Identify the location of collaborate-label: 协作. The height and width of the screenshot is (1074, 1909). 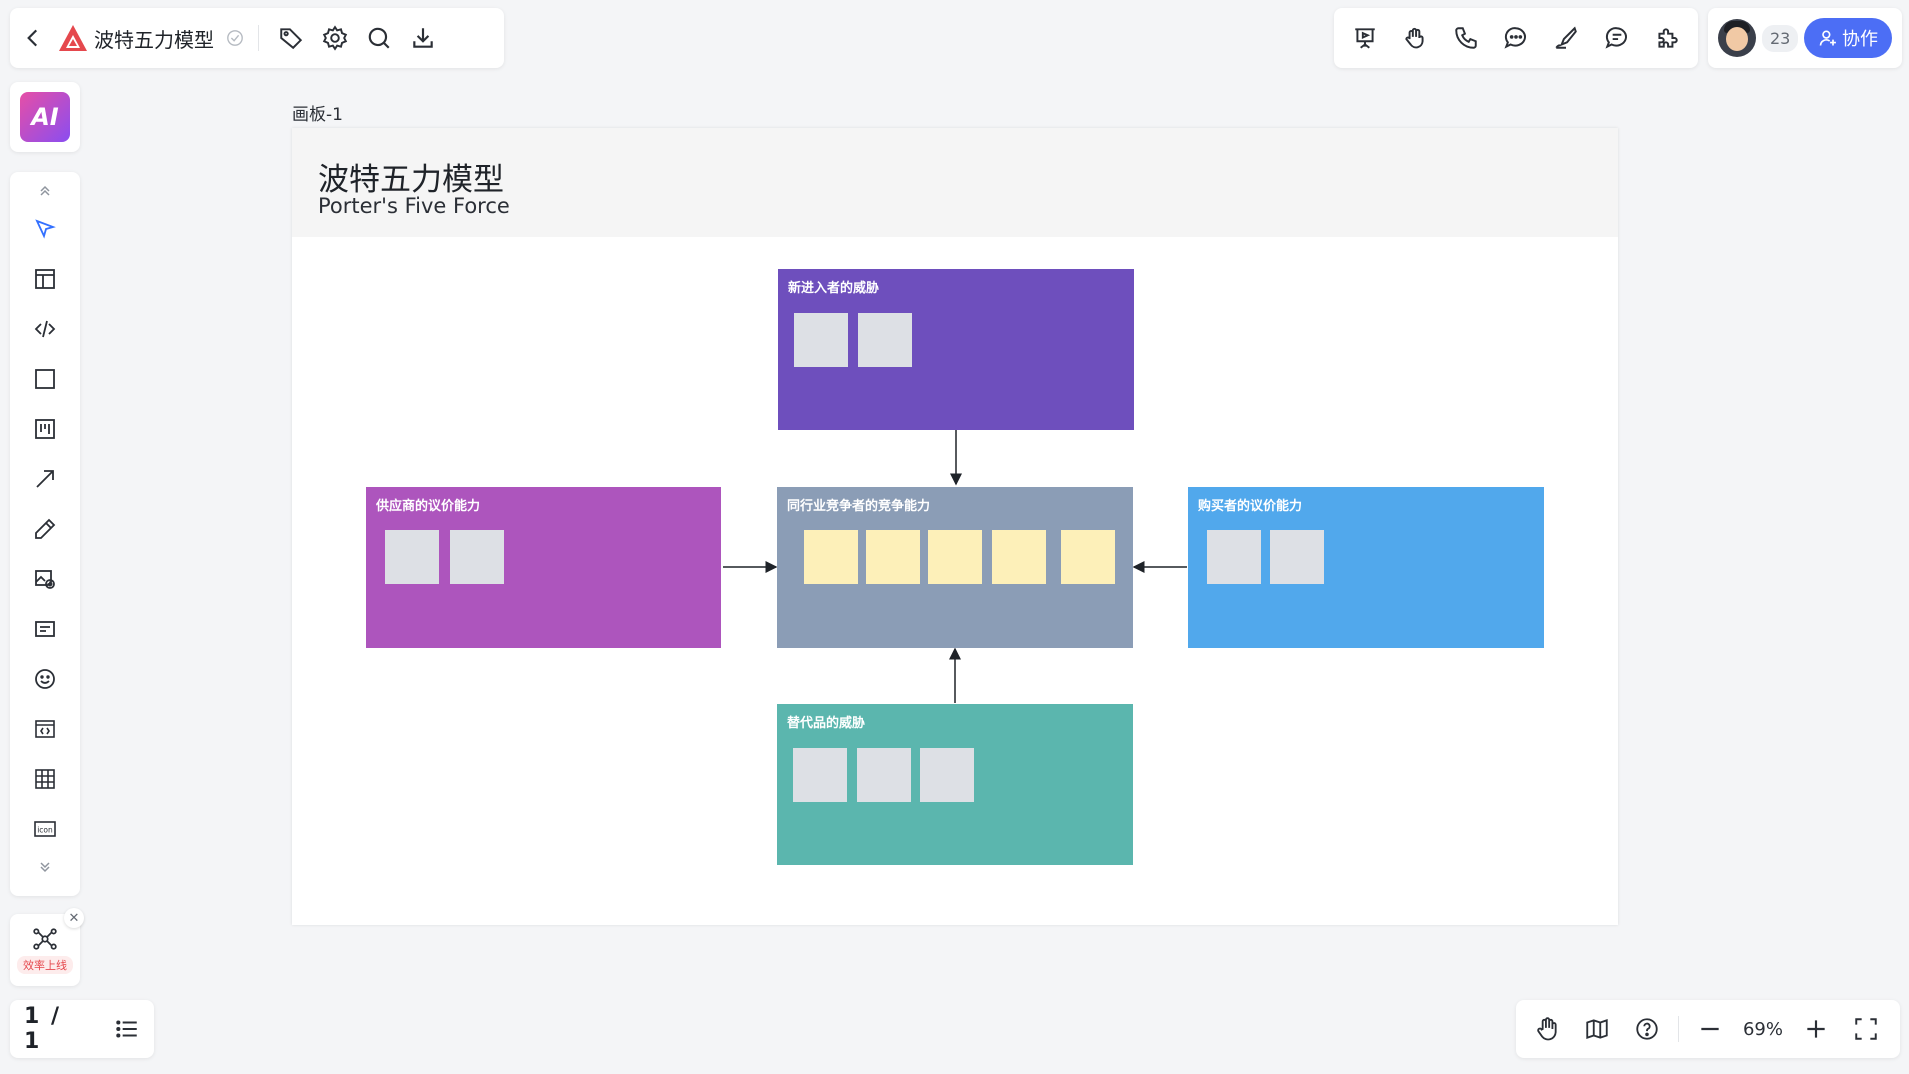
(1860, 39).